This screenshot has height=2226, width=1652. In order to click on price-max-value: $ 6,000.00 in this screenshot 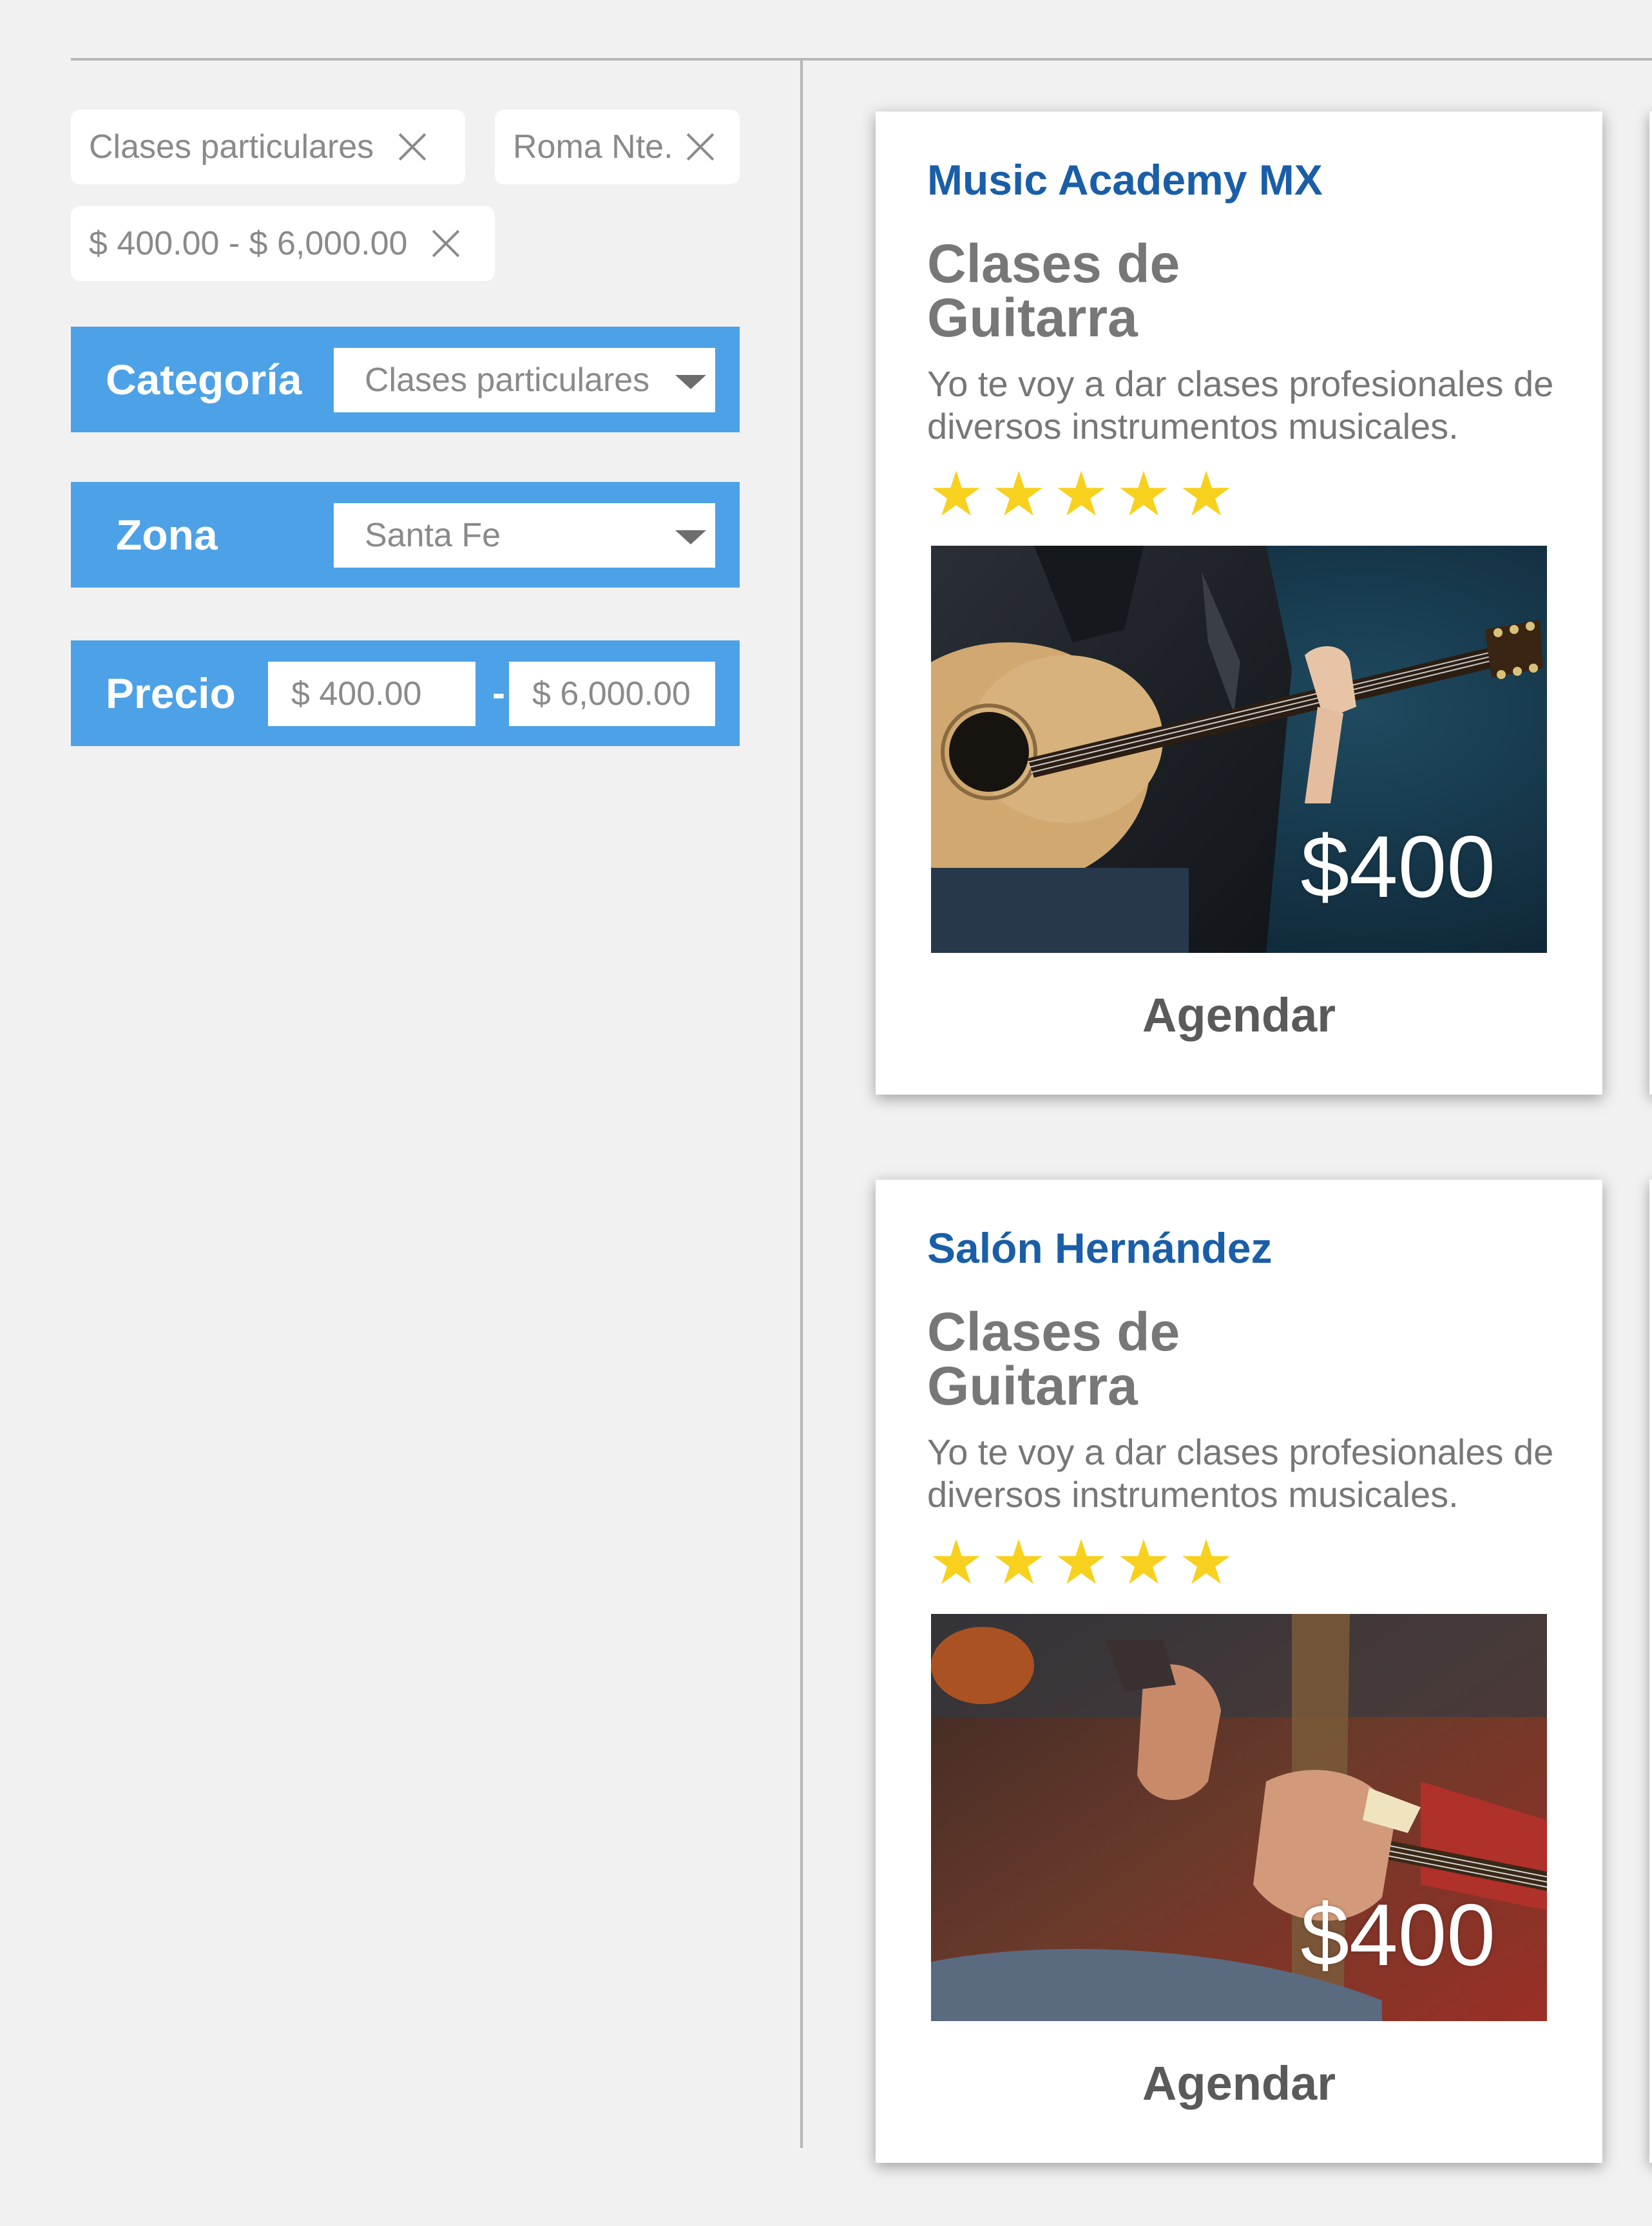, I will do `click(611, 694)`.